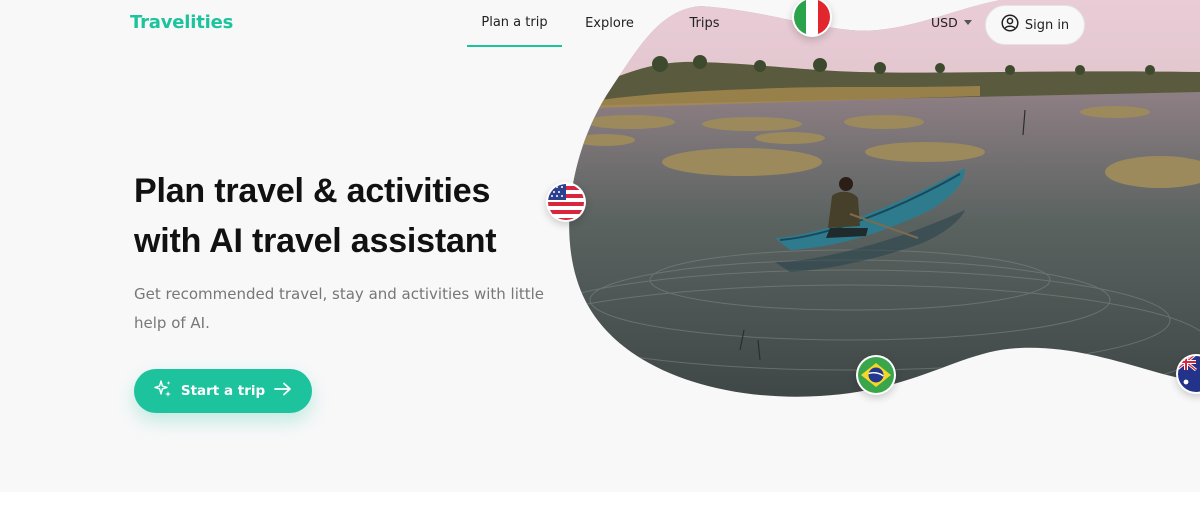 The height and width of the screenshot is (517, 1200). I want to click on italy-flag-icon, so click(812, 18).